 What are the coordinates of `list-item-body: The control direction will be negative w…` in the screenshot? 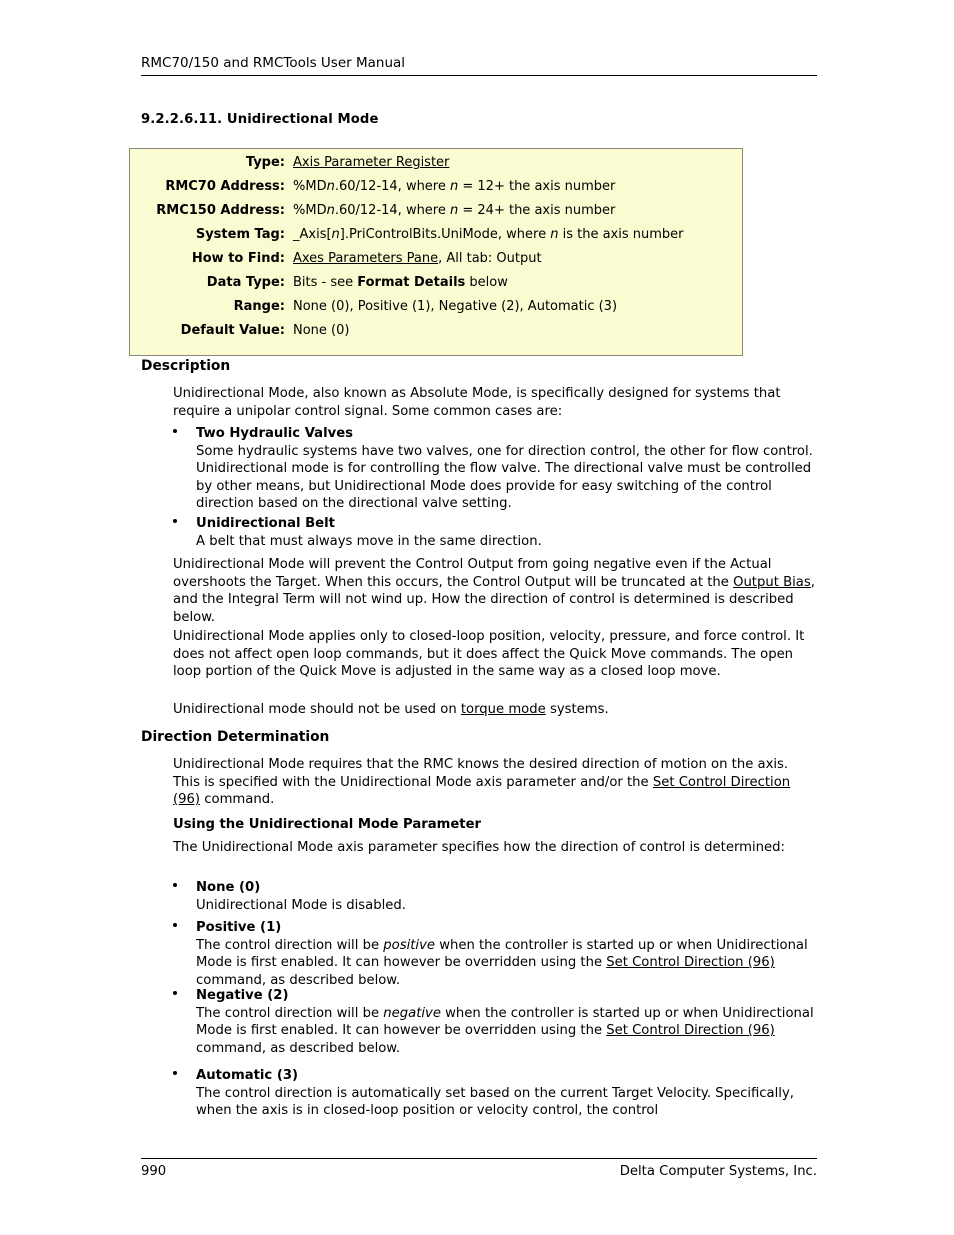 It's located at (505, 1030).